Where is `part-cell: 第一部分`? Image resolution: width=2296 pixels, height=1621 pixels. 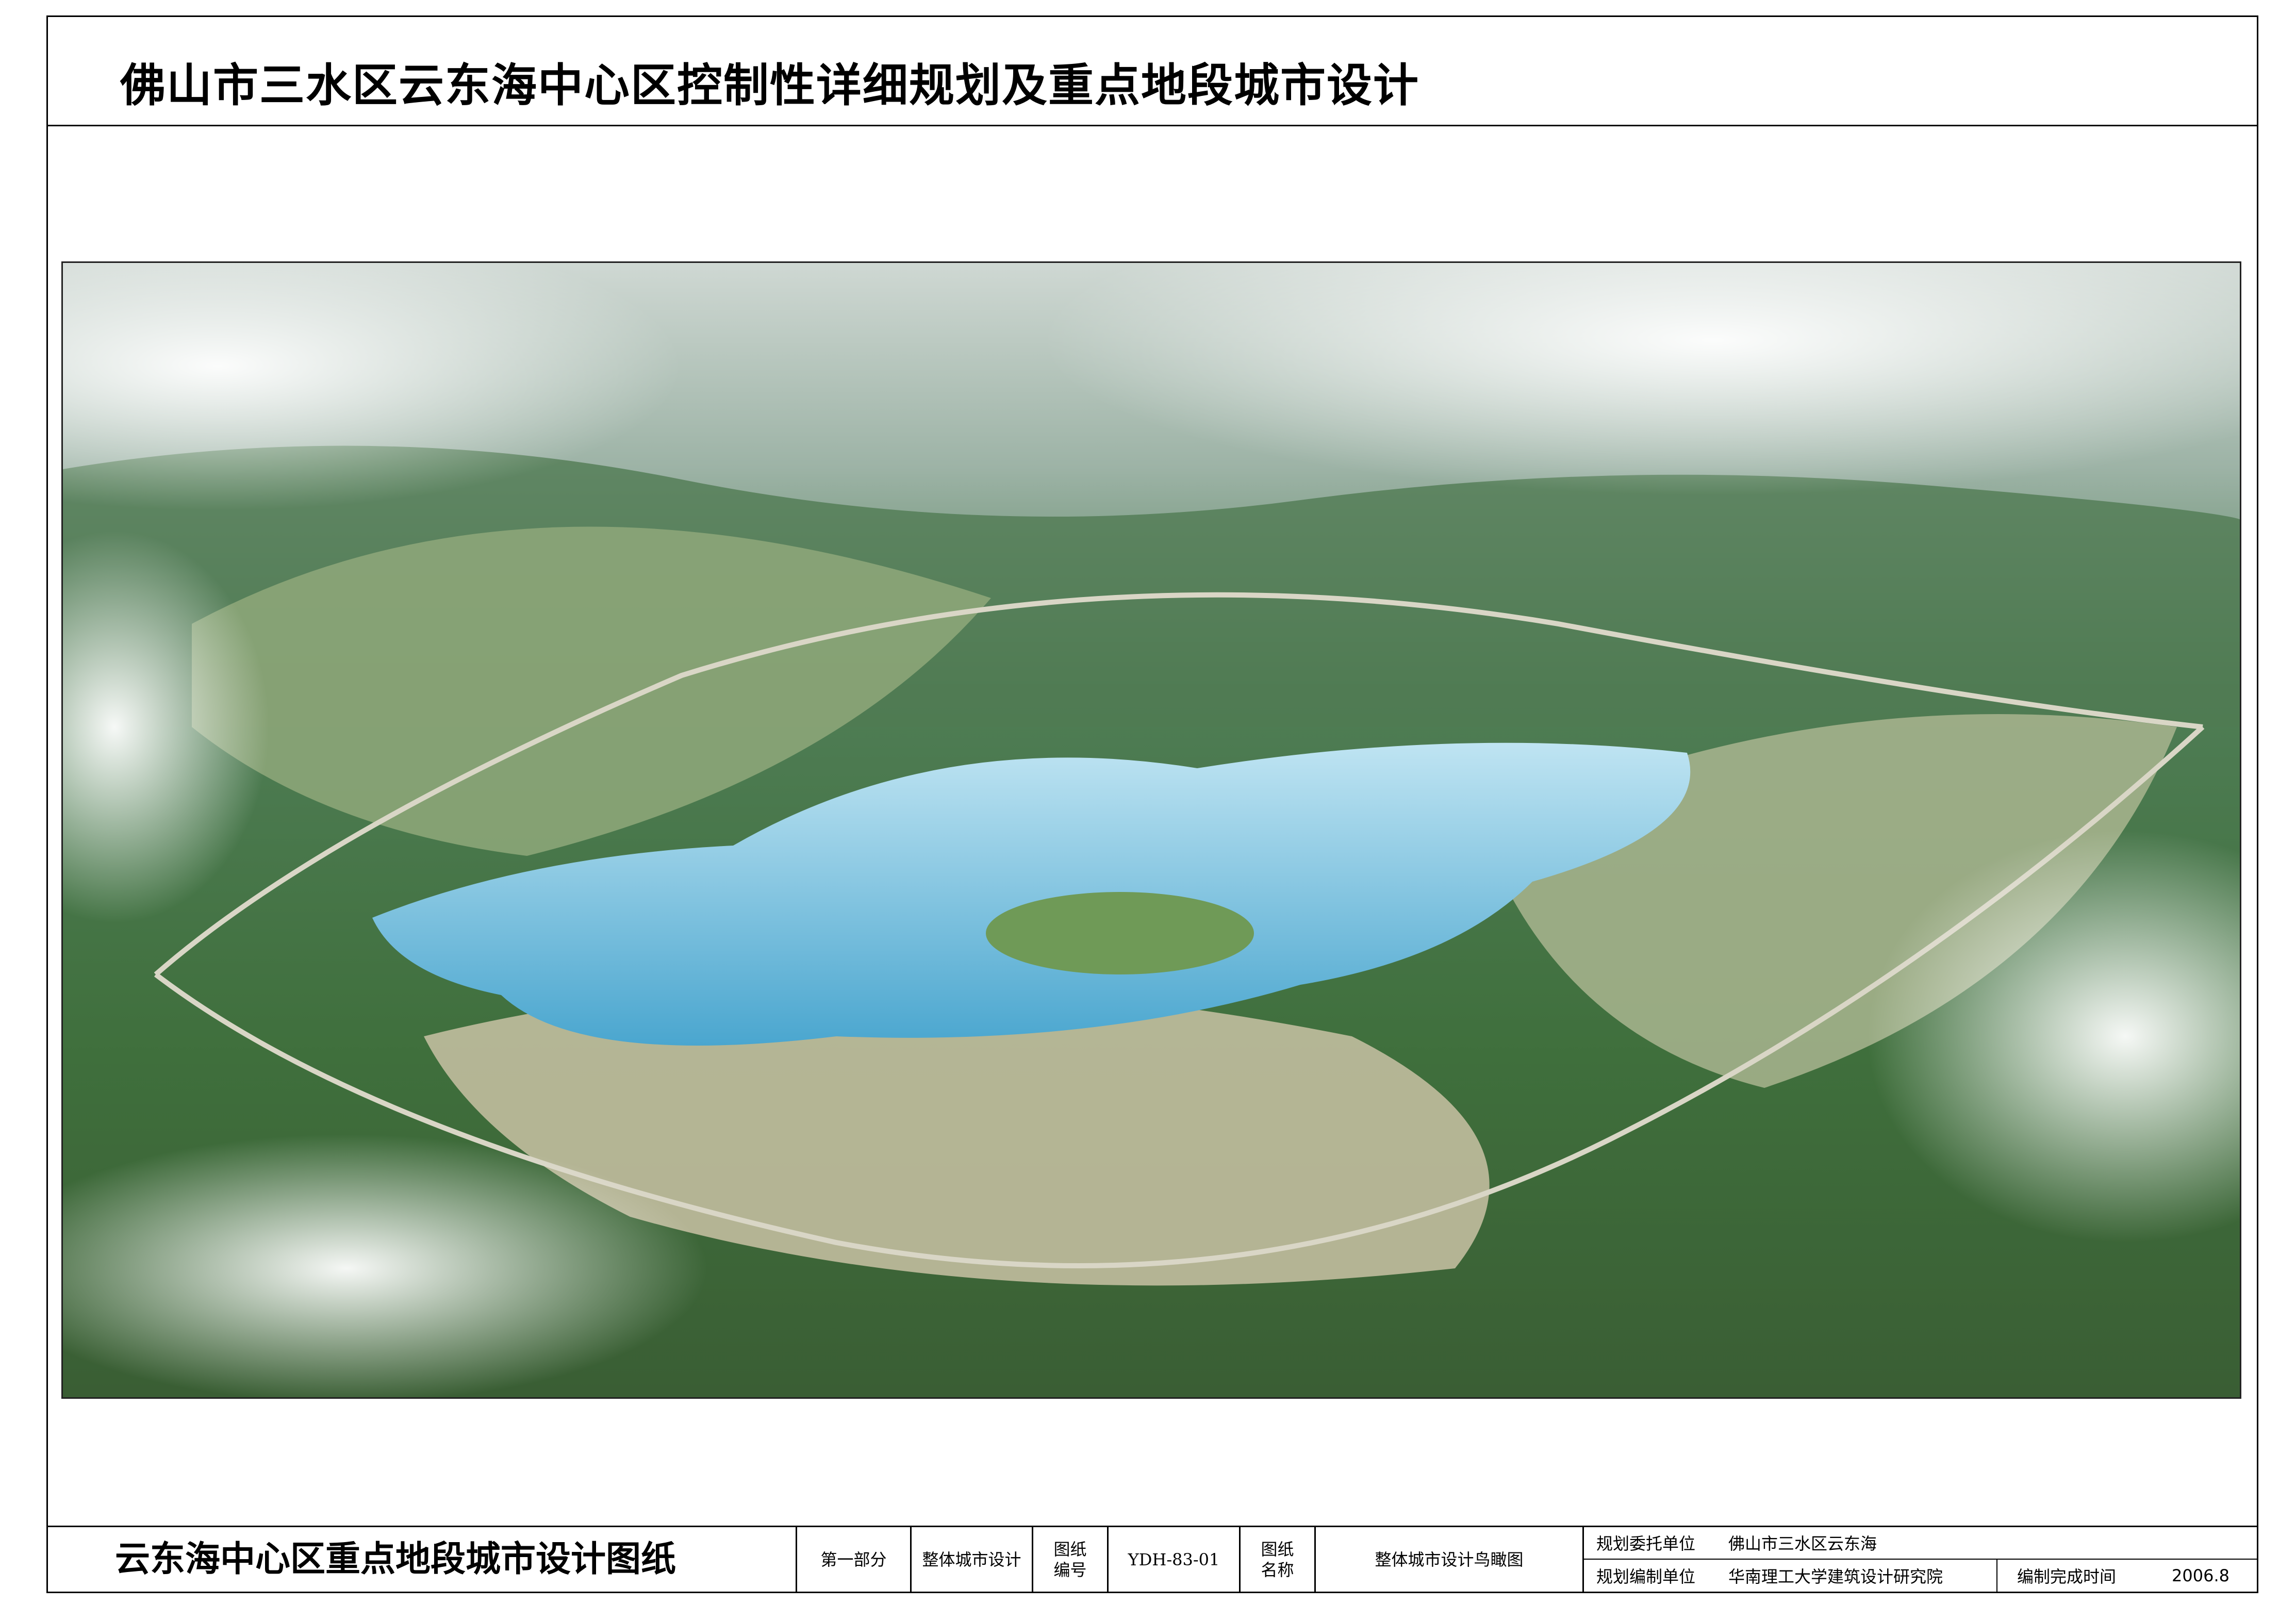
part-cell: 第一部分 is located at coordinates (853, 1559).